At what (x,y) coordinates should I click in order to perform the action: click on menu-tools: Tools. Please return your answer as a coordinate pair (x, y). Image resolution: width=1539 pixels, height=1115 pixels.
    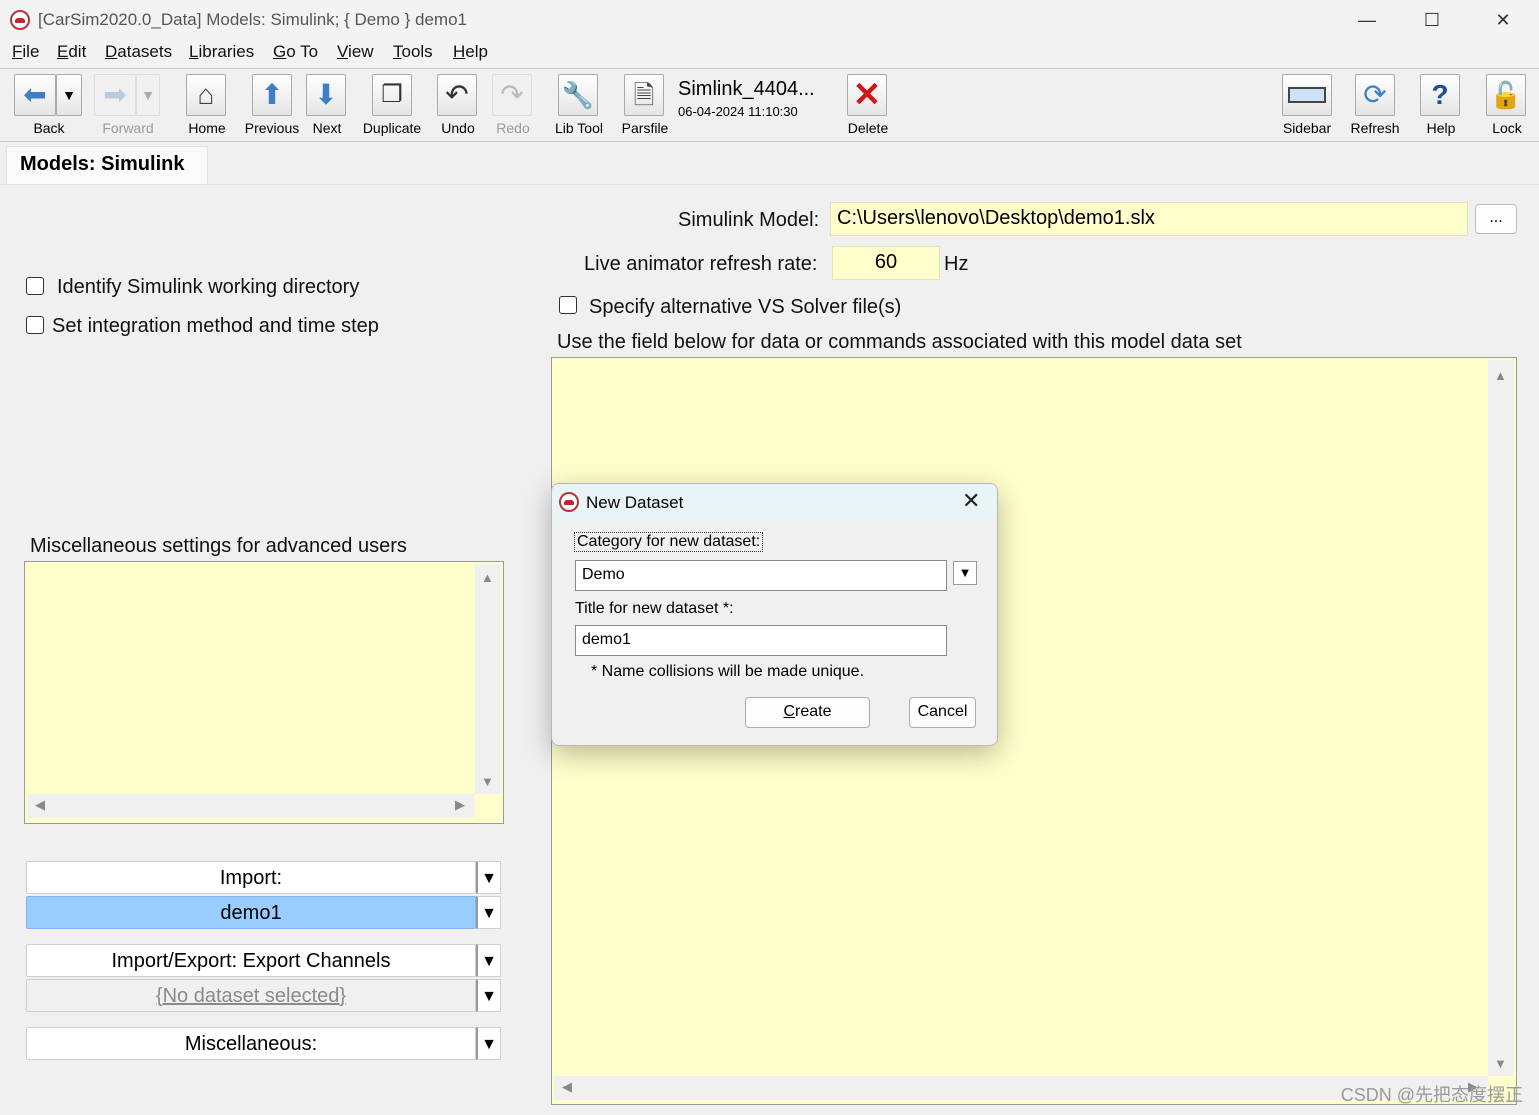
    Looking at the image, I should click on (413, 52).